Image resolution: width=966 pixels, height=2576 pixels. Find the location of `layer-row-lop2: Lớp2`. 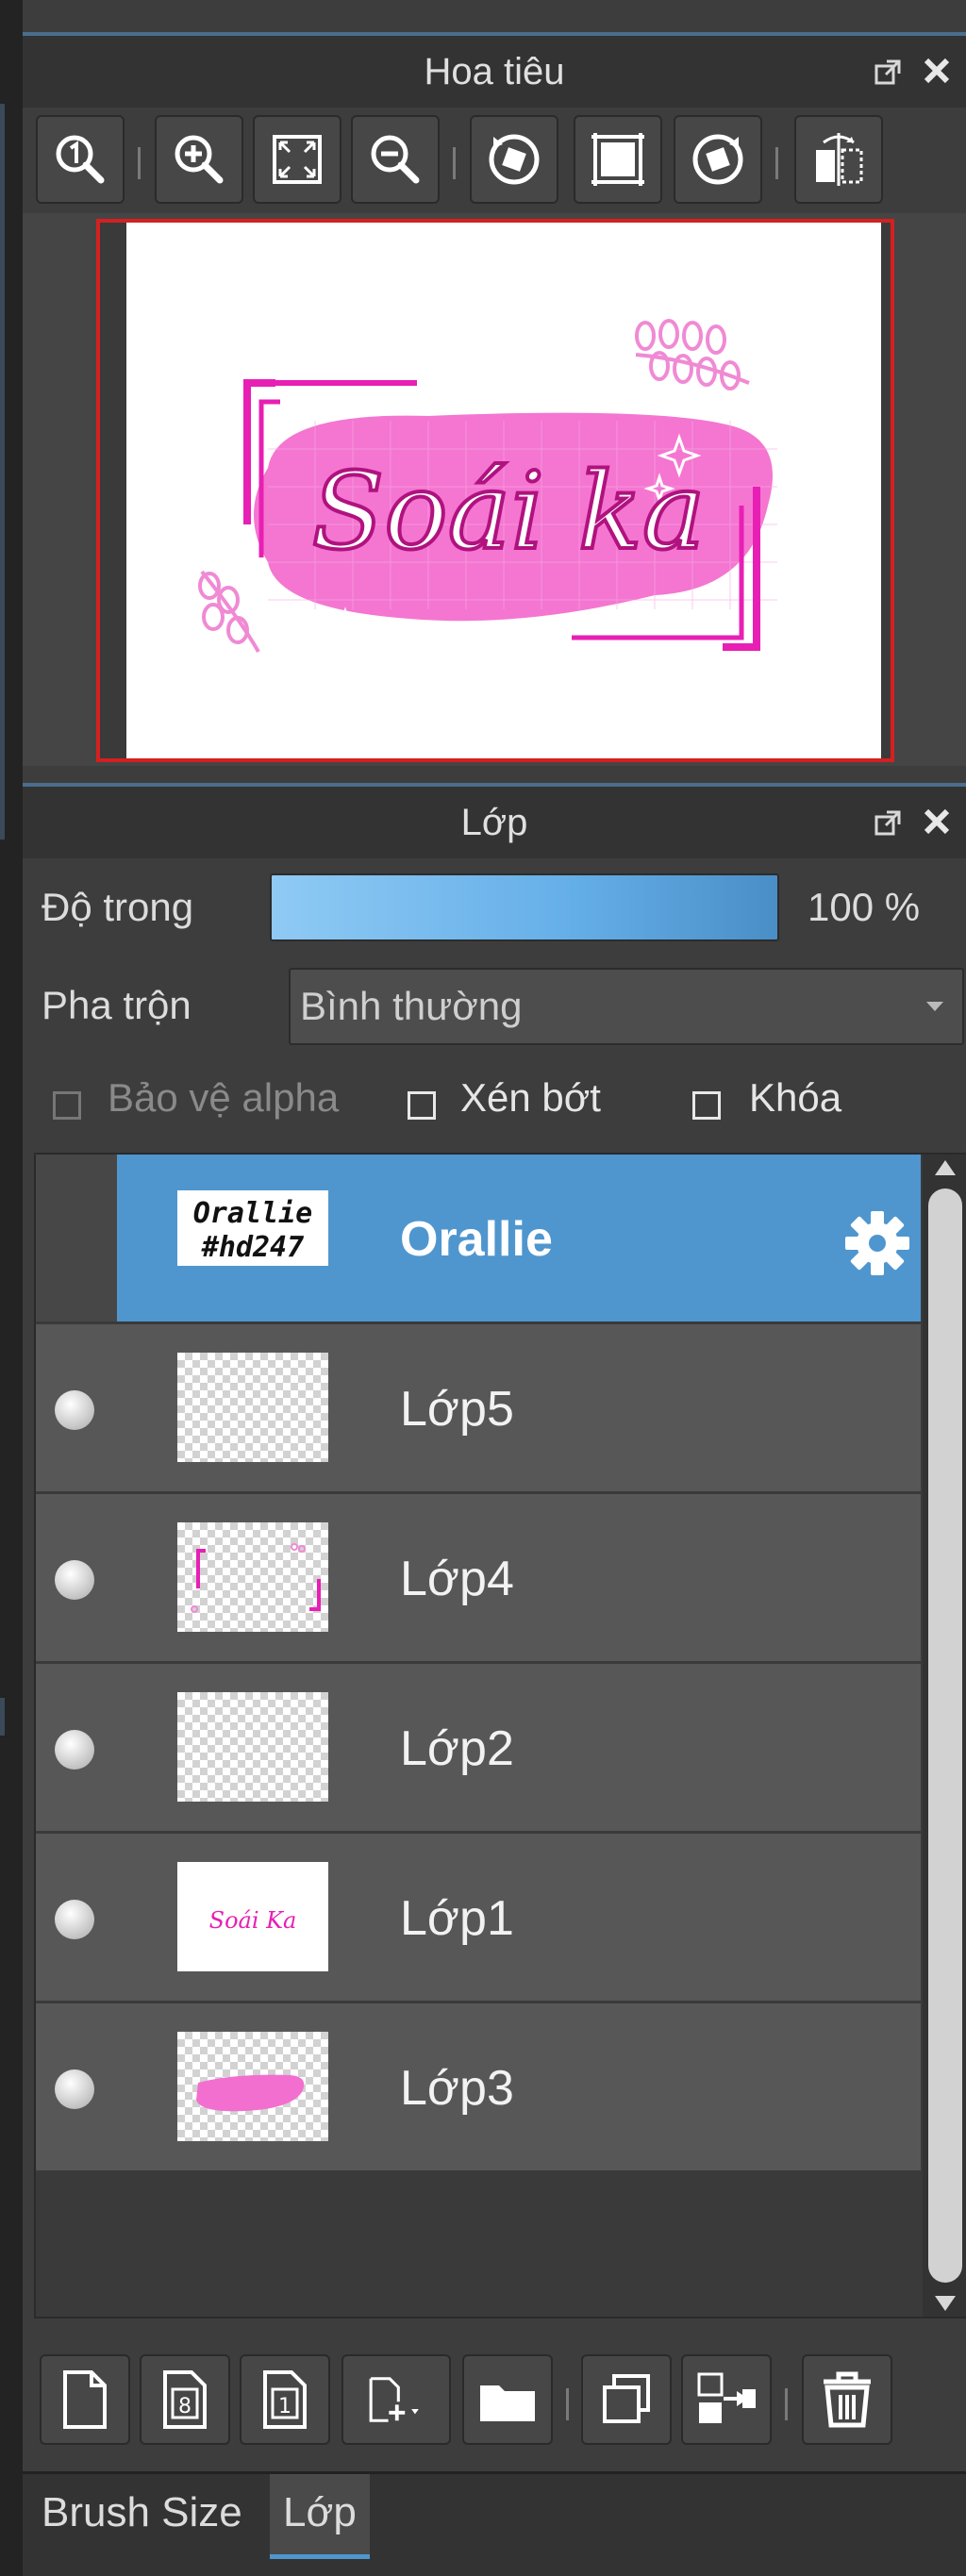

layer-row-lop2: Lớp2 is located at coordinates (478, 1749).